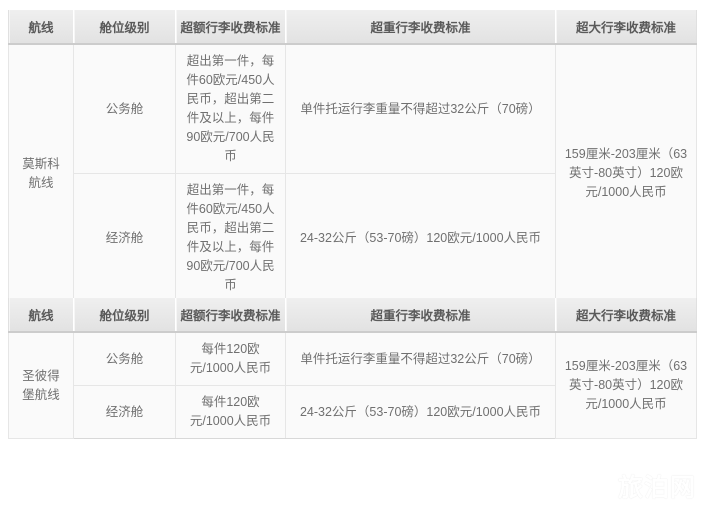 This screenshot has height=506, width=704. Describe the element at coordinates (41, 385) in the screenshot. I see `cell-route: 圣彼得堡航线` at that location.